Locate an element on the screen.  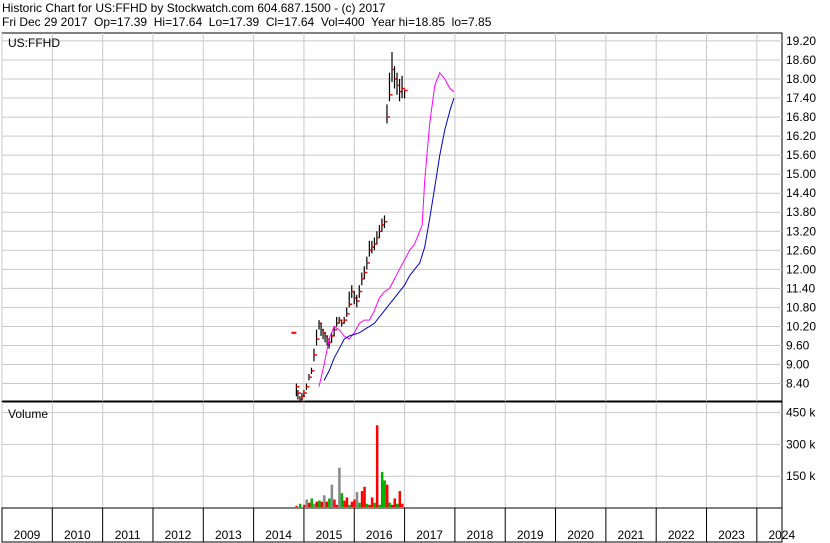
x-tick-label: 2009 is located at coordinates (27, 535).